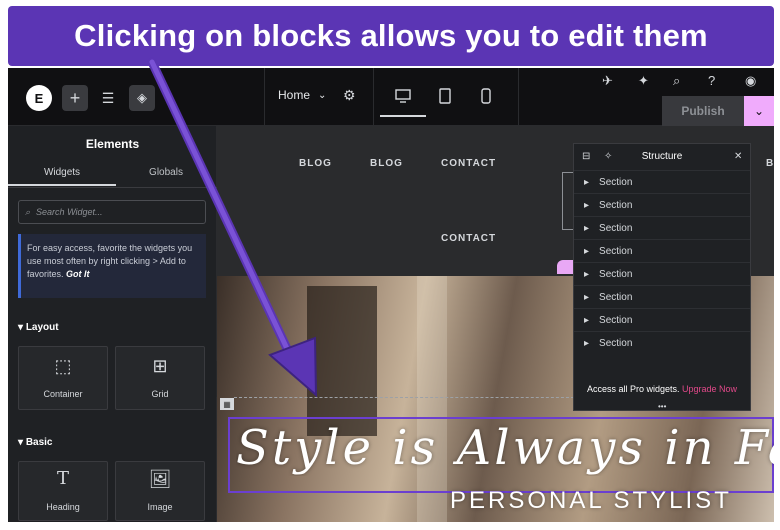  I want to click on notifications-icon: ✦, so click(643, 81).